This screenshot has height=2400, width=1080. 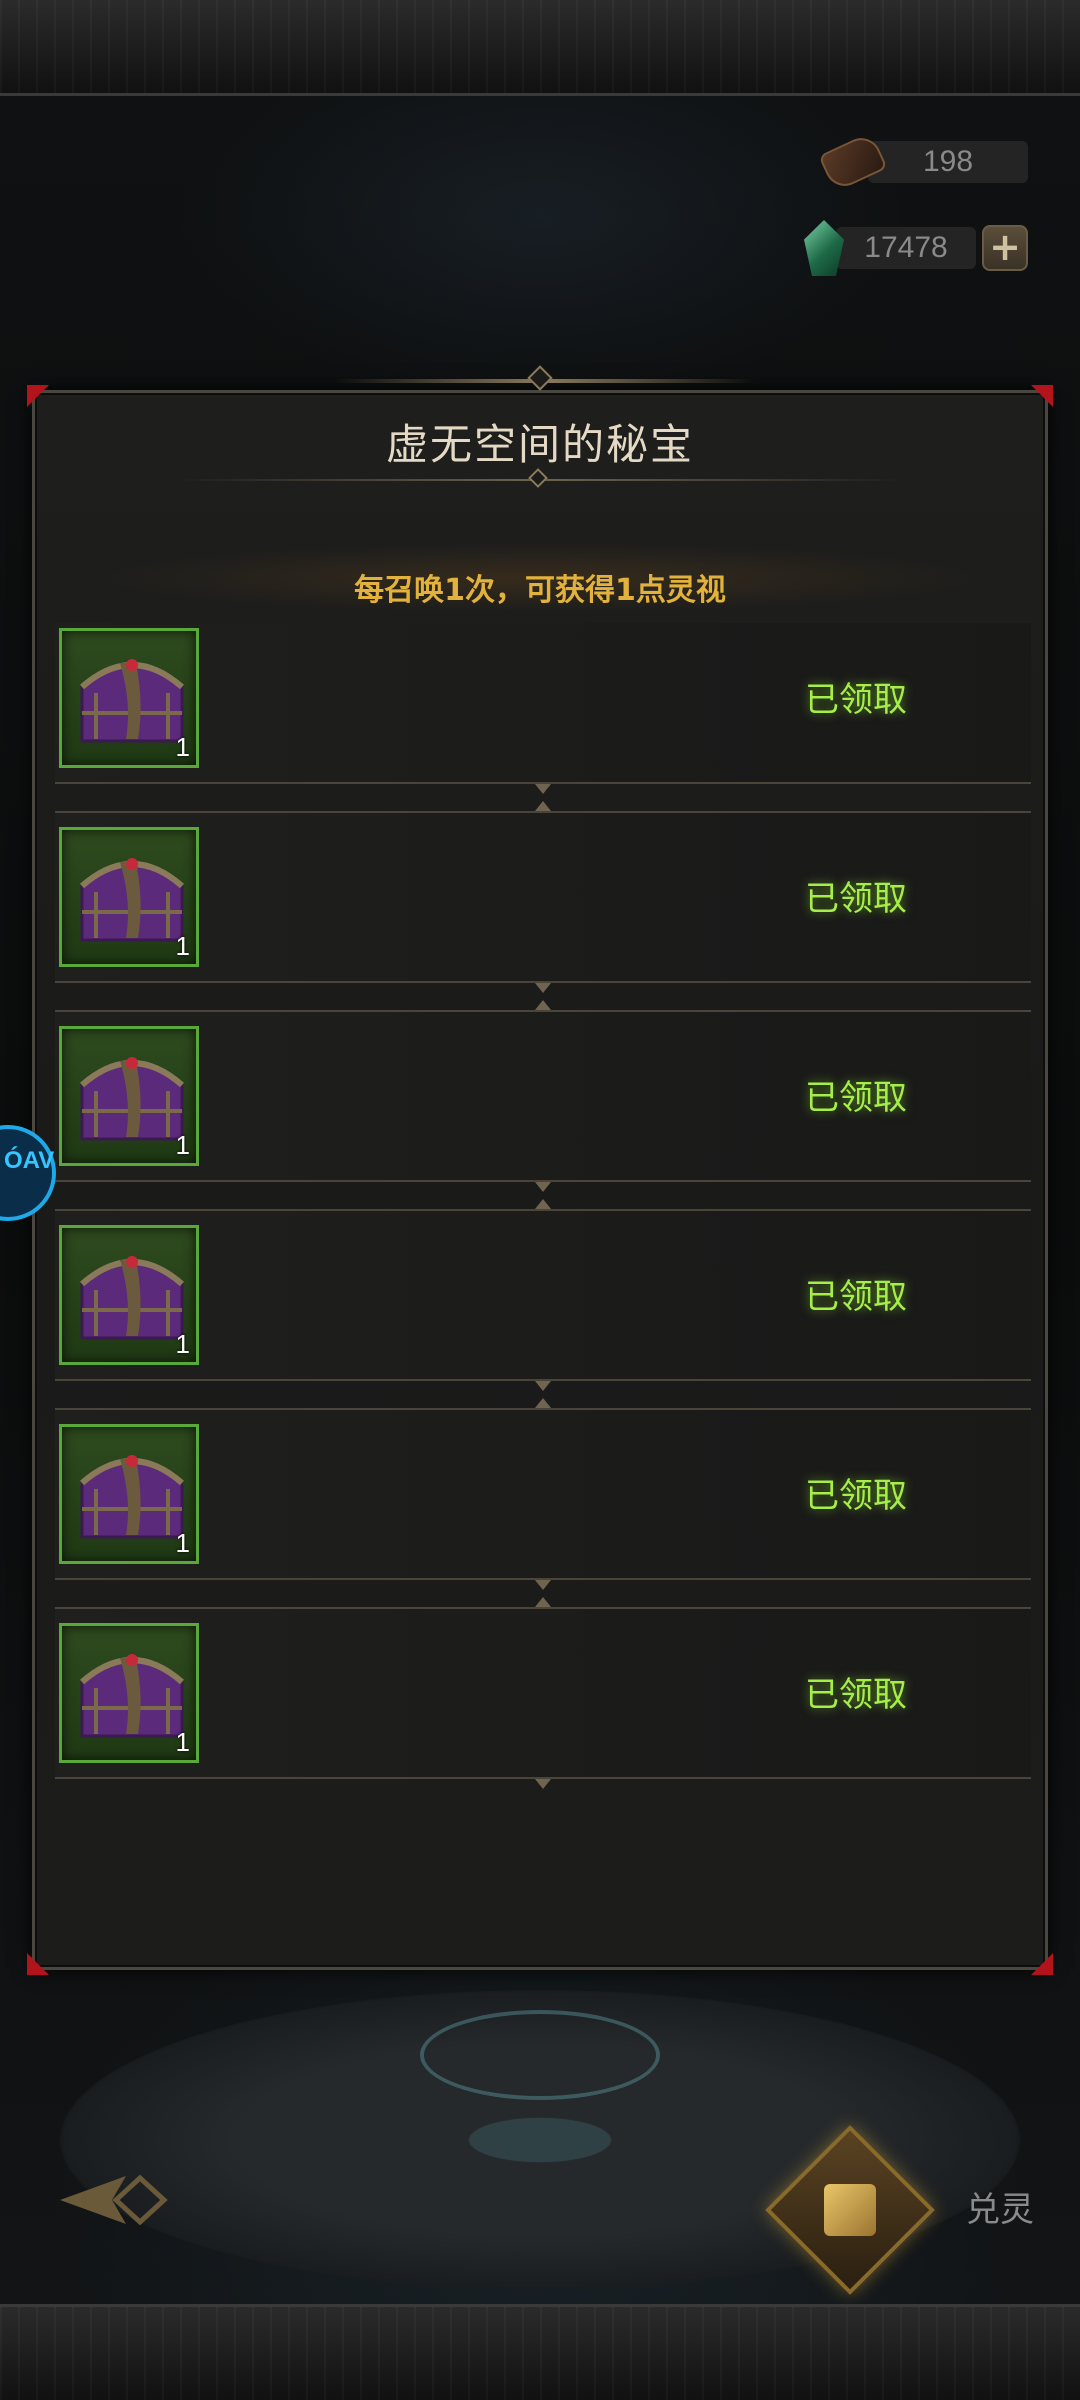 I want to click on currency-gem: 17478 +, so click(x=916, y=248).